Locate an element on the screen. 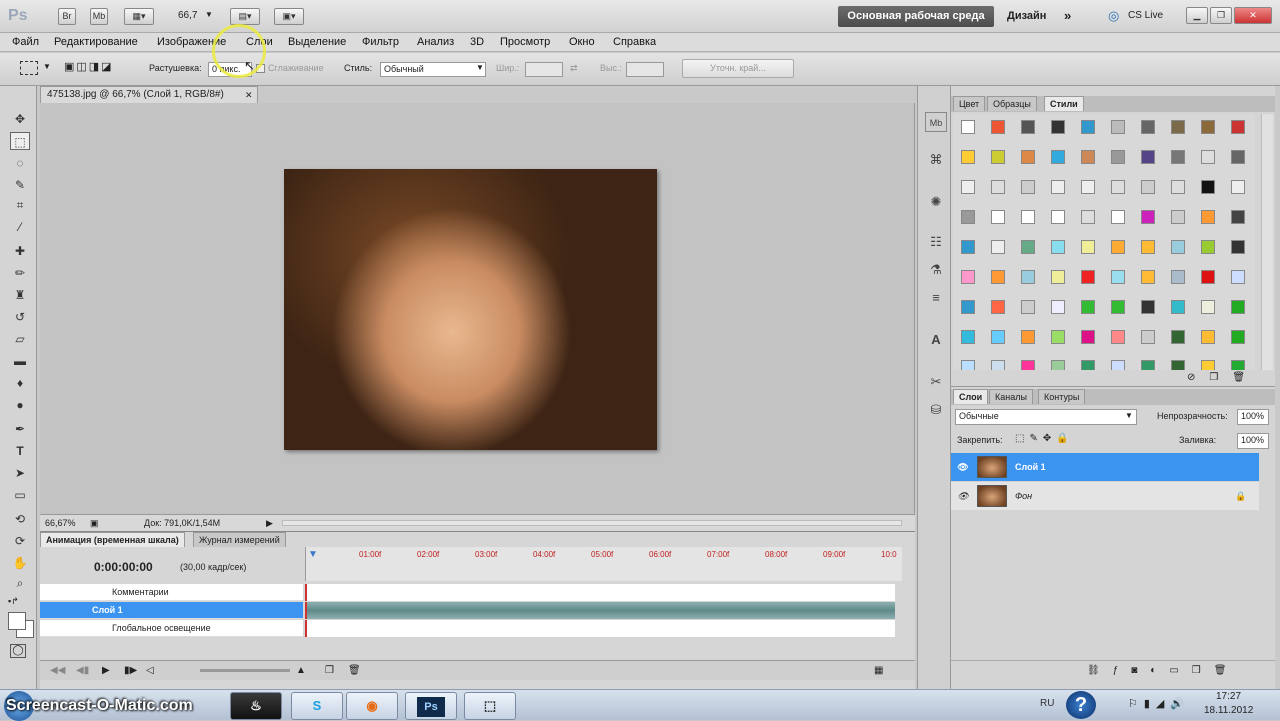  tab-swatches: Образцы is located at coordinates (1012, 103).